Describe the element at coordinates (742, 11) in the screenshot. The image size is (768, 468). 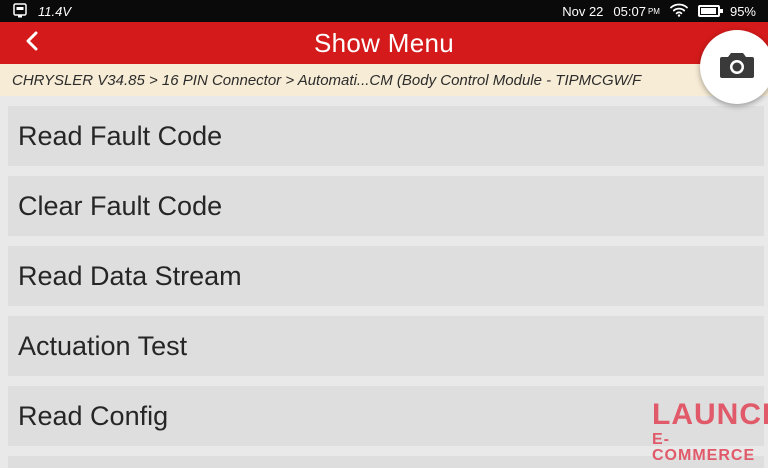
I see `battery-percent: 95%` at that location.